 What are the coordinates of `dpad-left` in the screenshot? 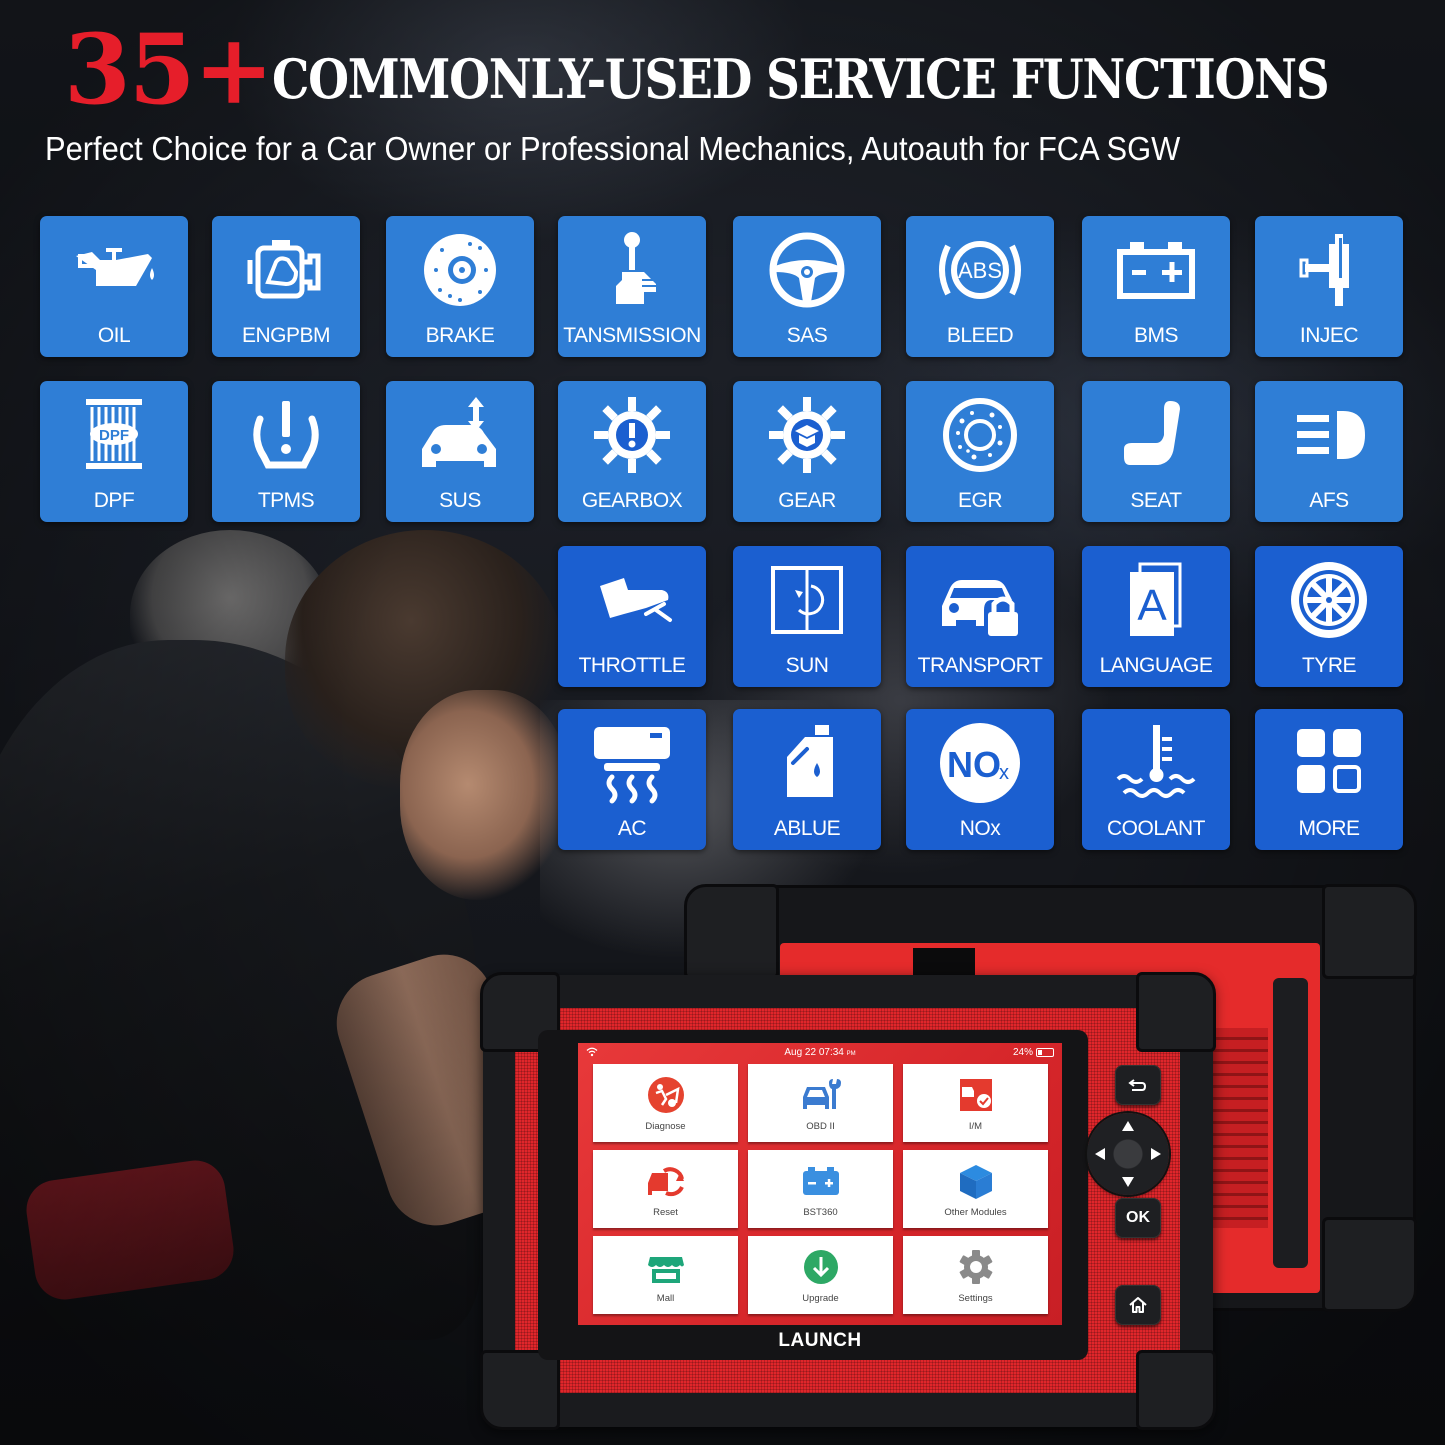 It's located at (1100, 1154).